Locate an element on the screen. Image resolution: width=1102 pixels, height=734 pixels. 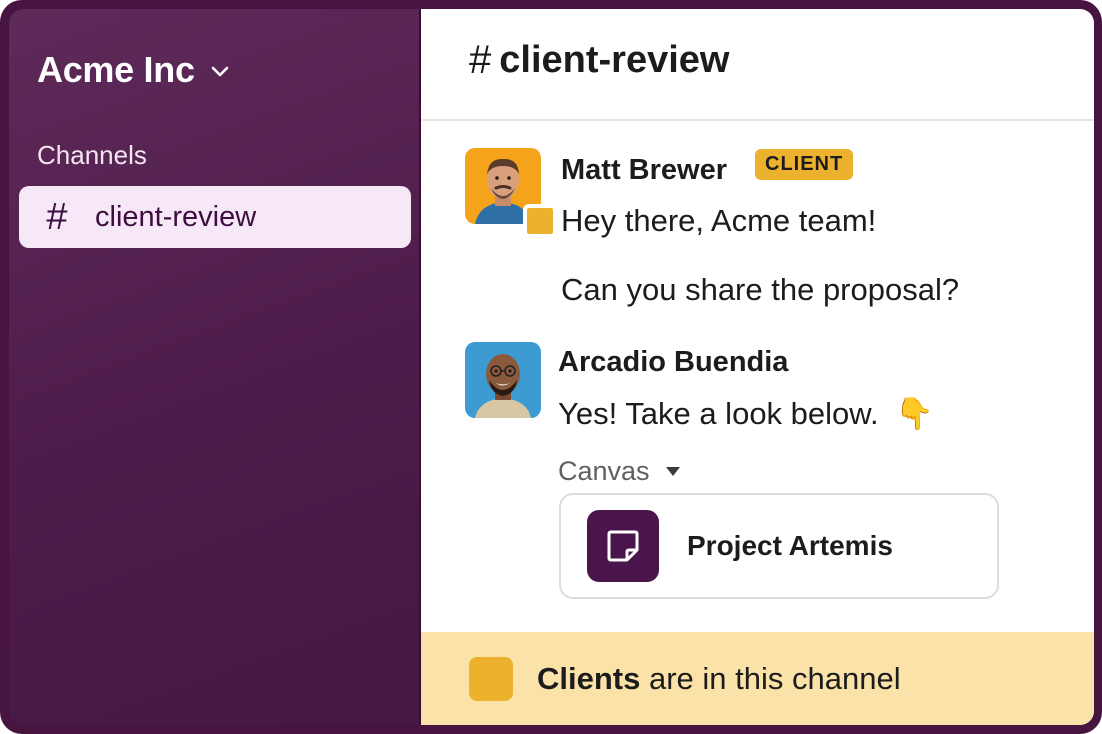
canvas-toggle: Canvas is located at coordinates (619, 471).